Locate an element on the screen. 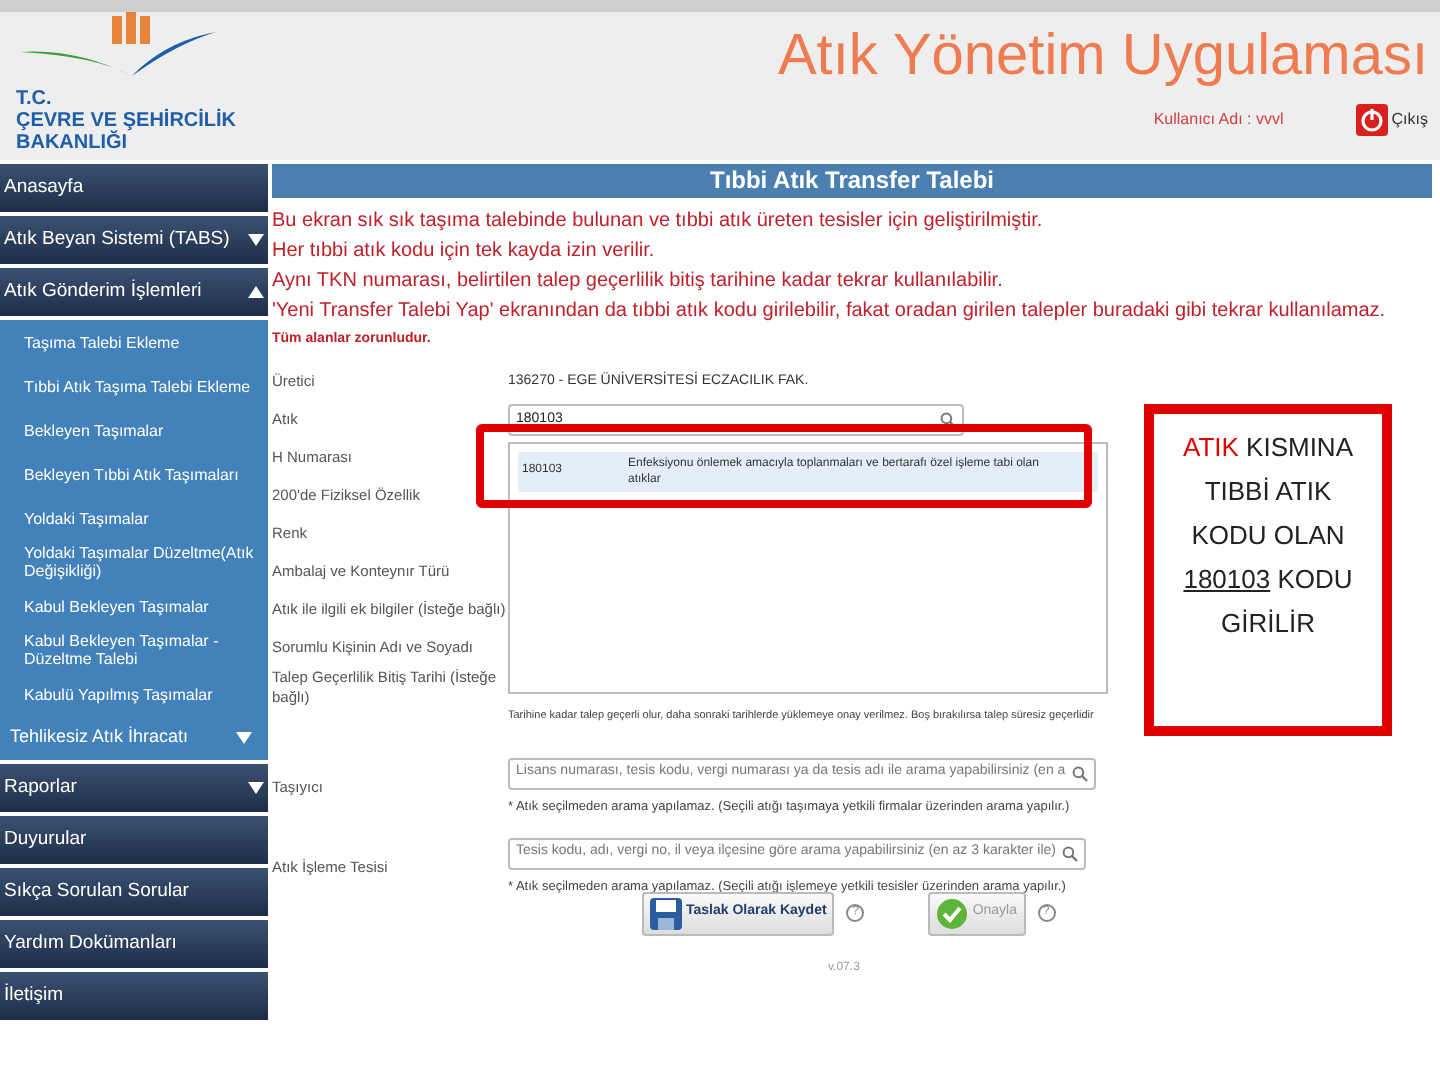 This screenshot has width=1440, height=1080. sidebar-item: Tehlikesiz Atık İhracatı is located at coordinates (134, 738).